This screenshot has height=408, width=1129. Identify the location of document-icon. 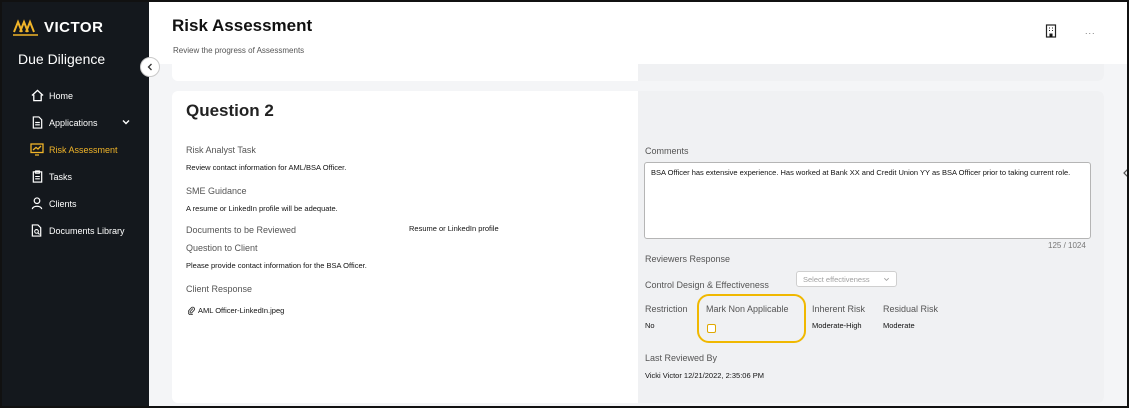
(37, 123).